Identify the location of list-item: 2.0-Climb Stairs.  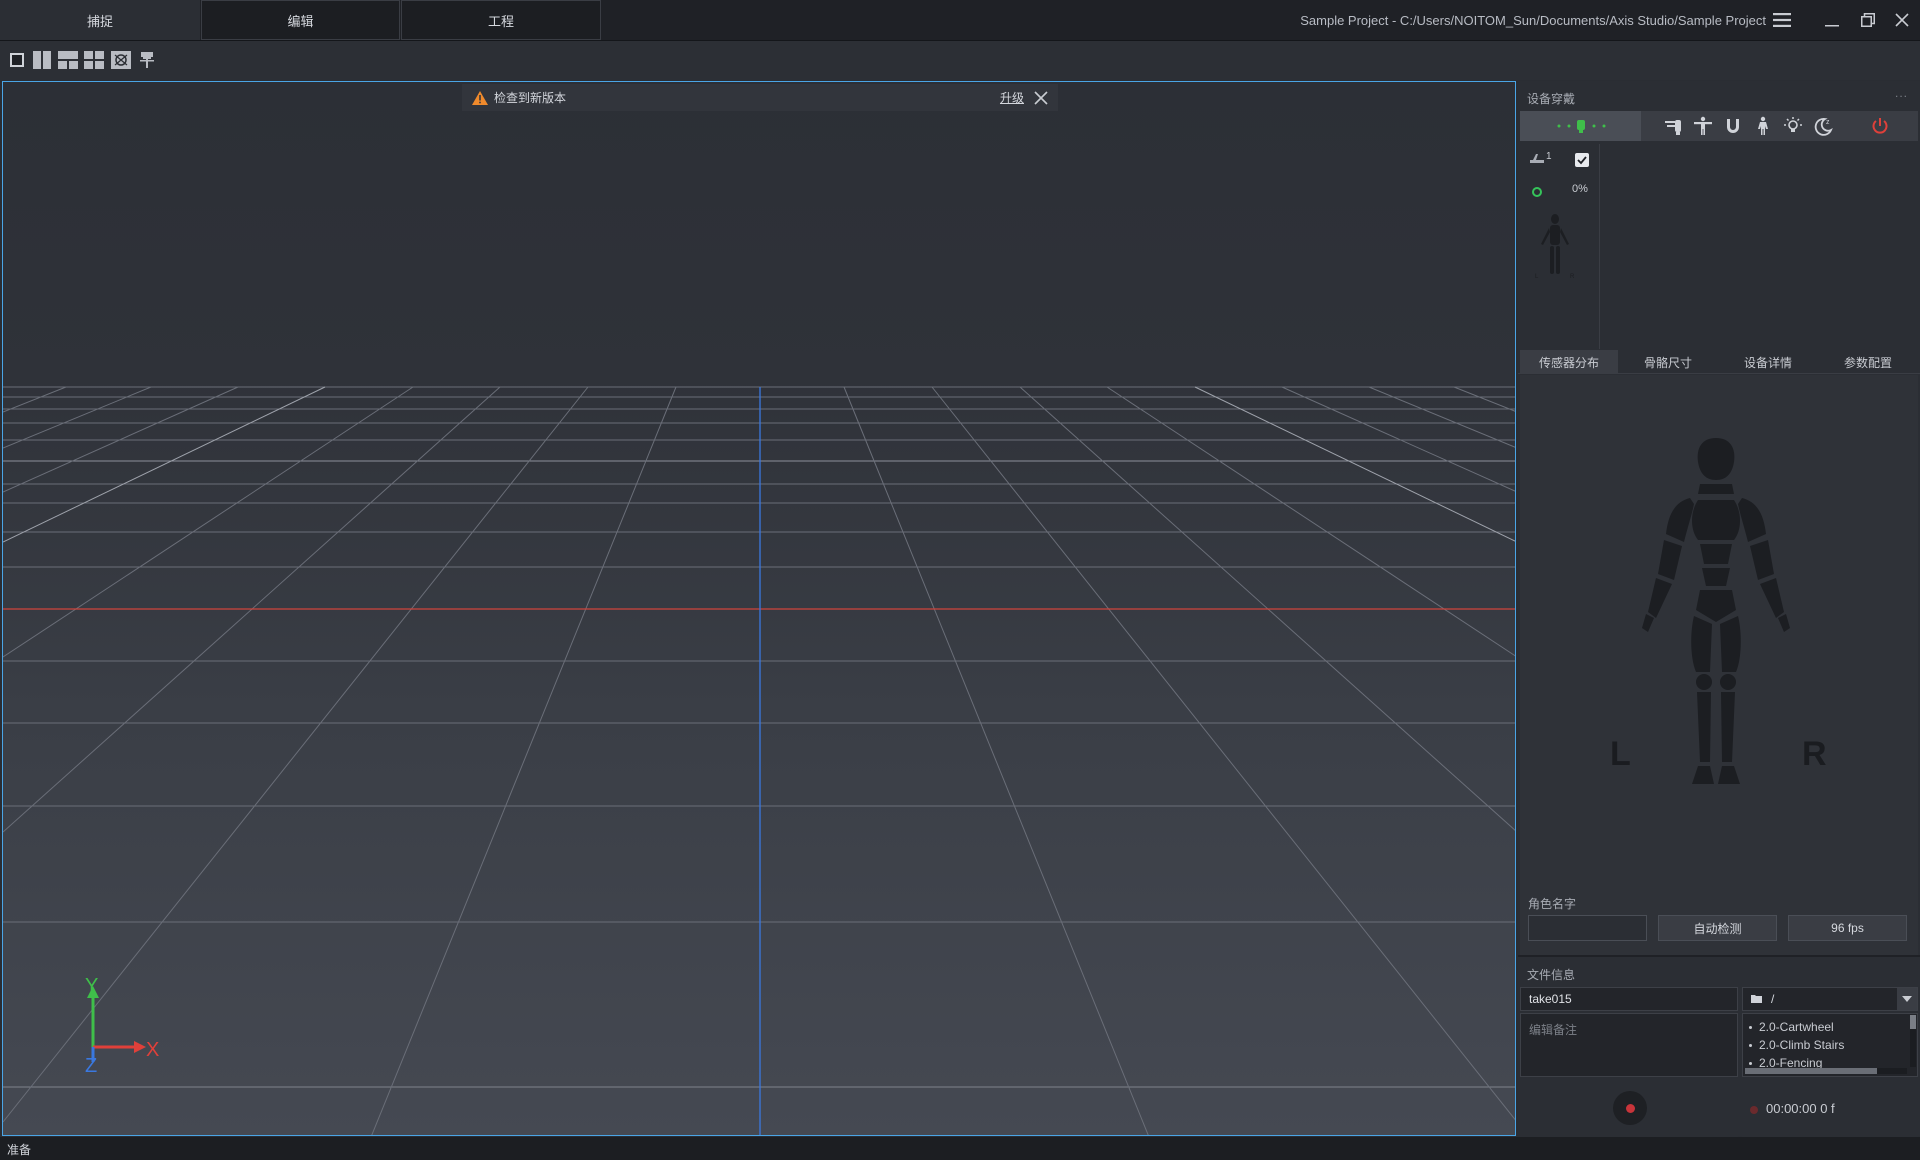
(1796, 1045).